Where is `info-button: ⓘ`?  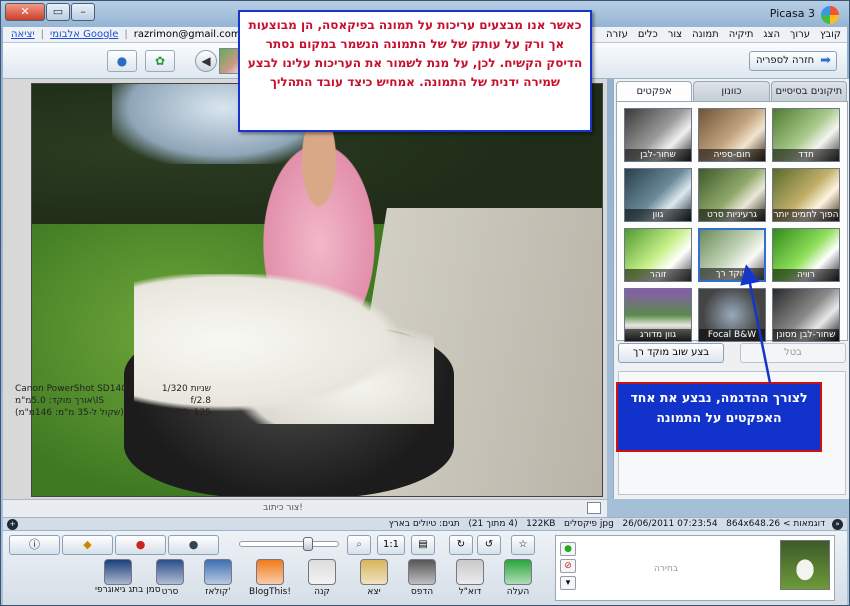
info-button: ⓘ is located at coordinates (34, 545).